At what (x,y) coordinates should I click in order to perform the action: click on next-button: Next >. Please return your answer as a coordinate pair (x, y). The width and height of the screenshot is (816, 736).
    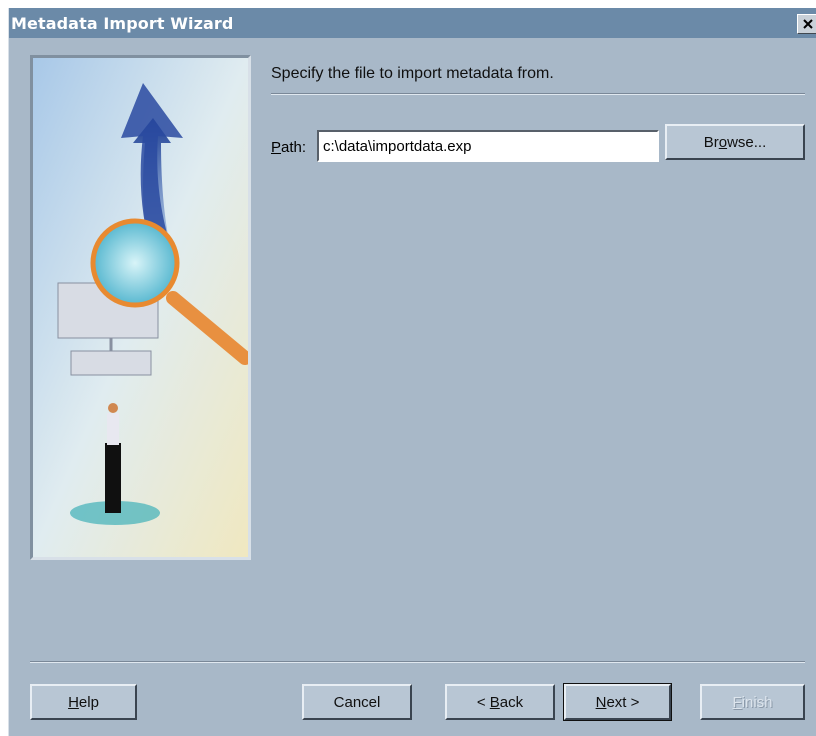
    Looking at the image, I should click on (617, 702).